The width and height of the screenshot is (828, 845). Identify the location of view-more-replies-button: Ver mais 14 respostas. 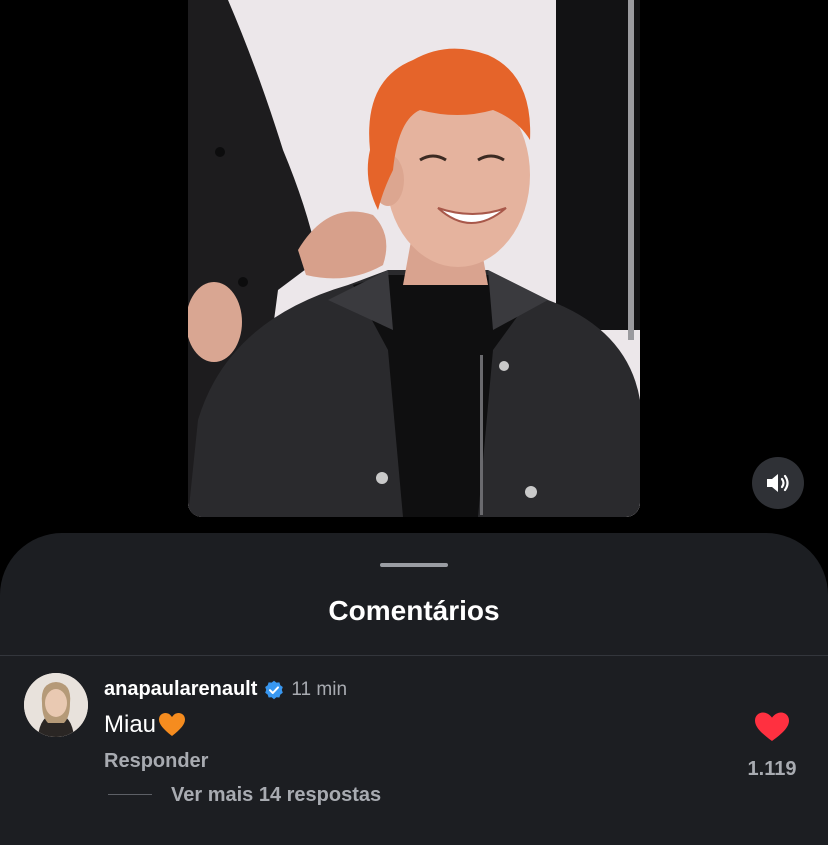
(276, 795).